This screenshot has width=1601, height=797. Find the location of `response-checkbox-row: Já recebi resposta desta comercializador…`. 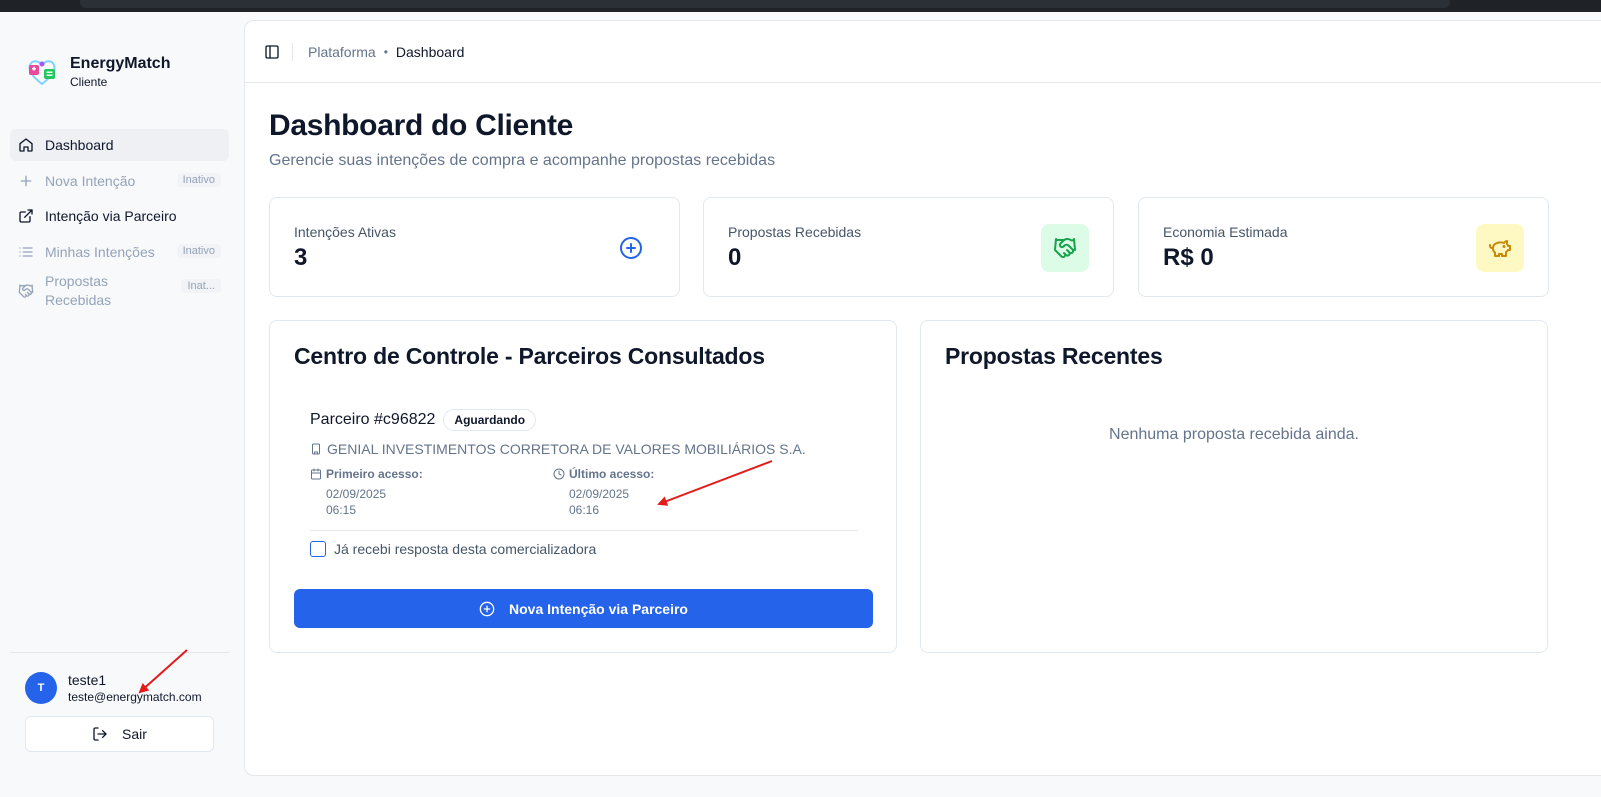

response-checkbox-row: Já recebi resposta desta comercializador… is located at coordinates (584, 549).